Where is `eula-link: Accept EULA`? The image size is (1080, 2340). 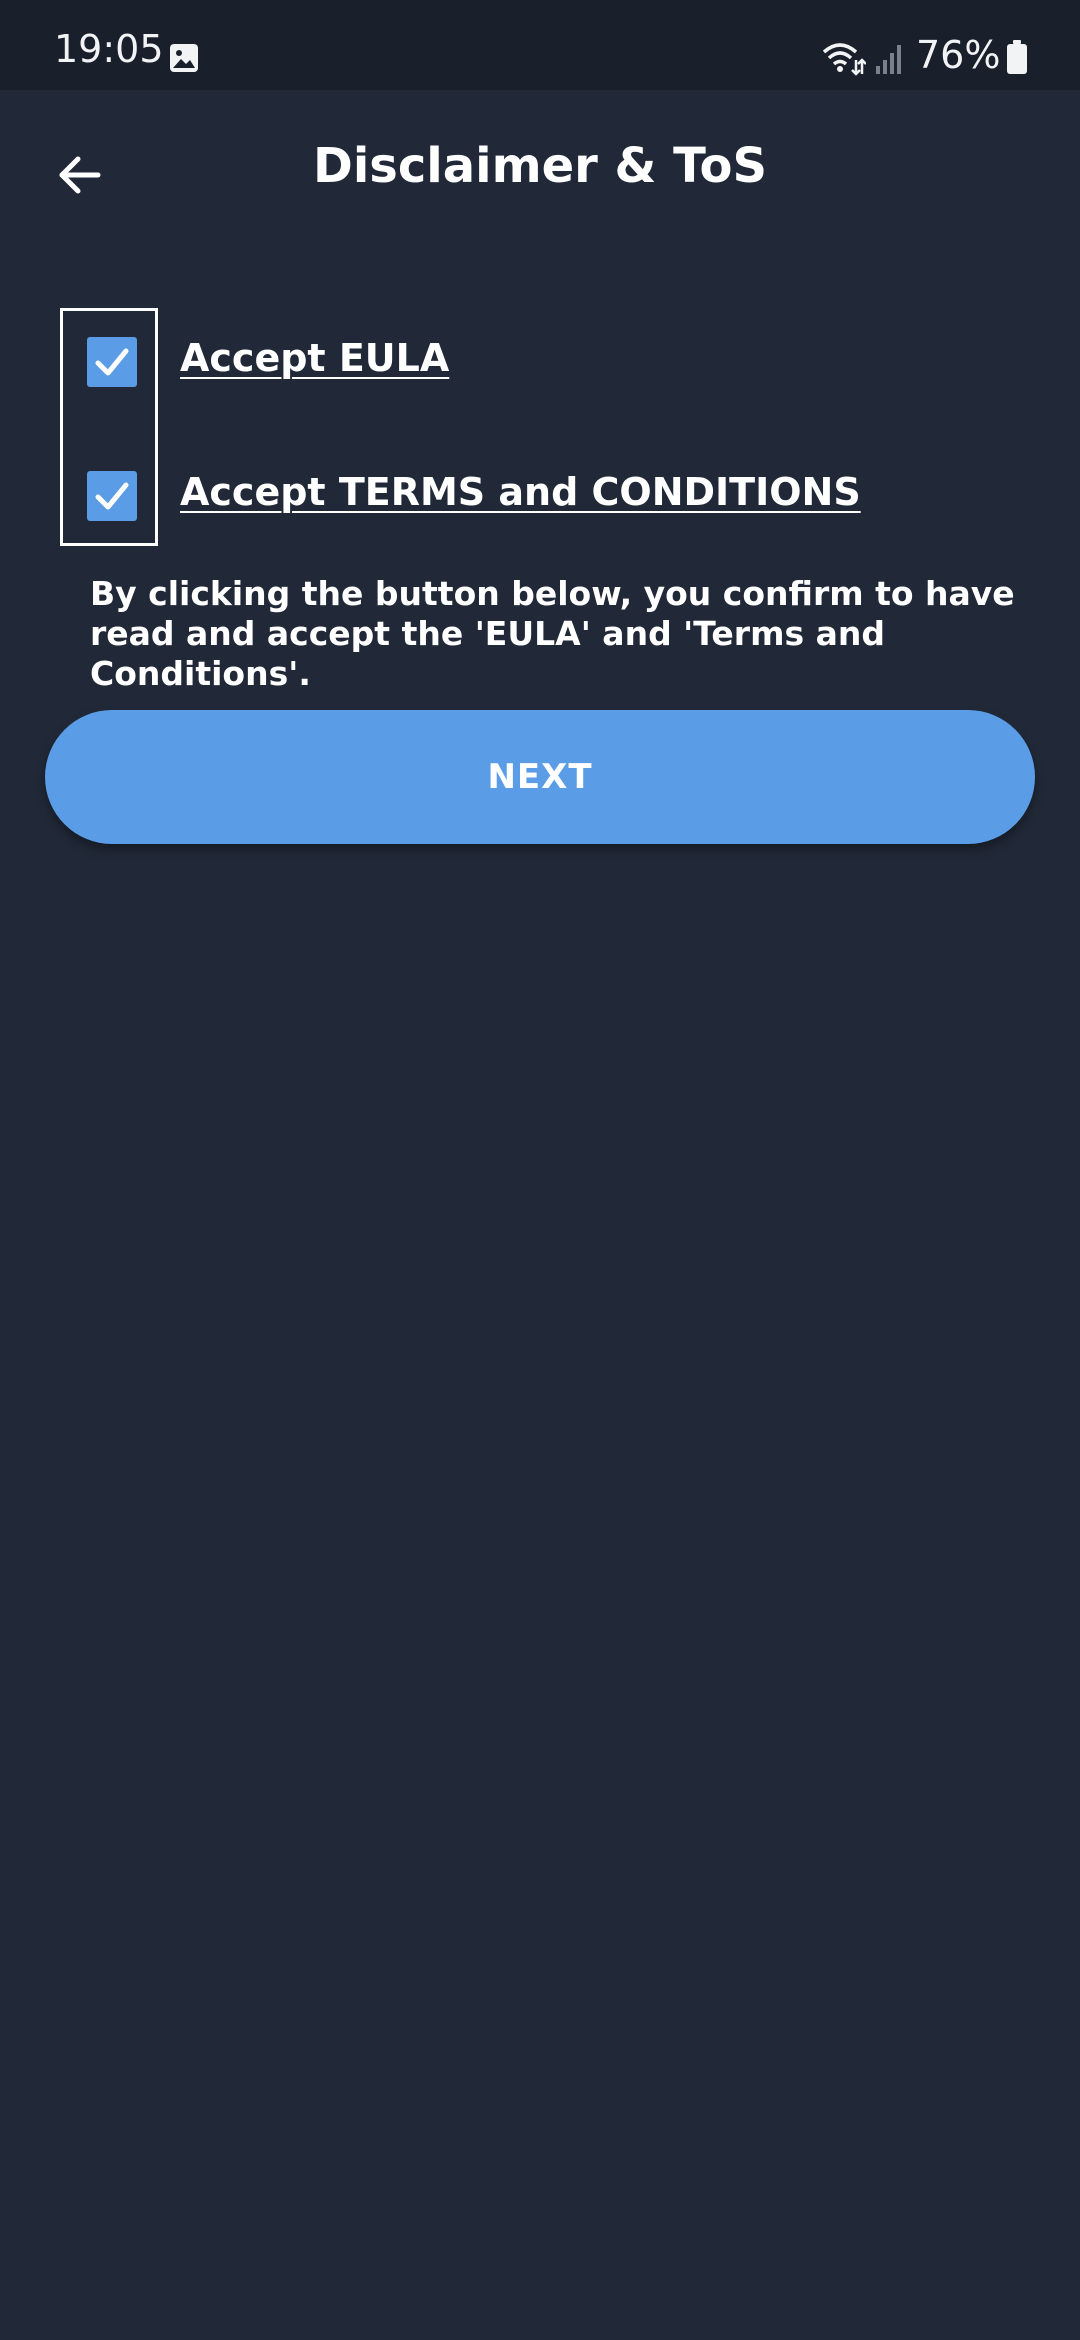
eula-link: Accept EULA is located at coordinates (314, 359).